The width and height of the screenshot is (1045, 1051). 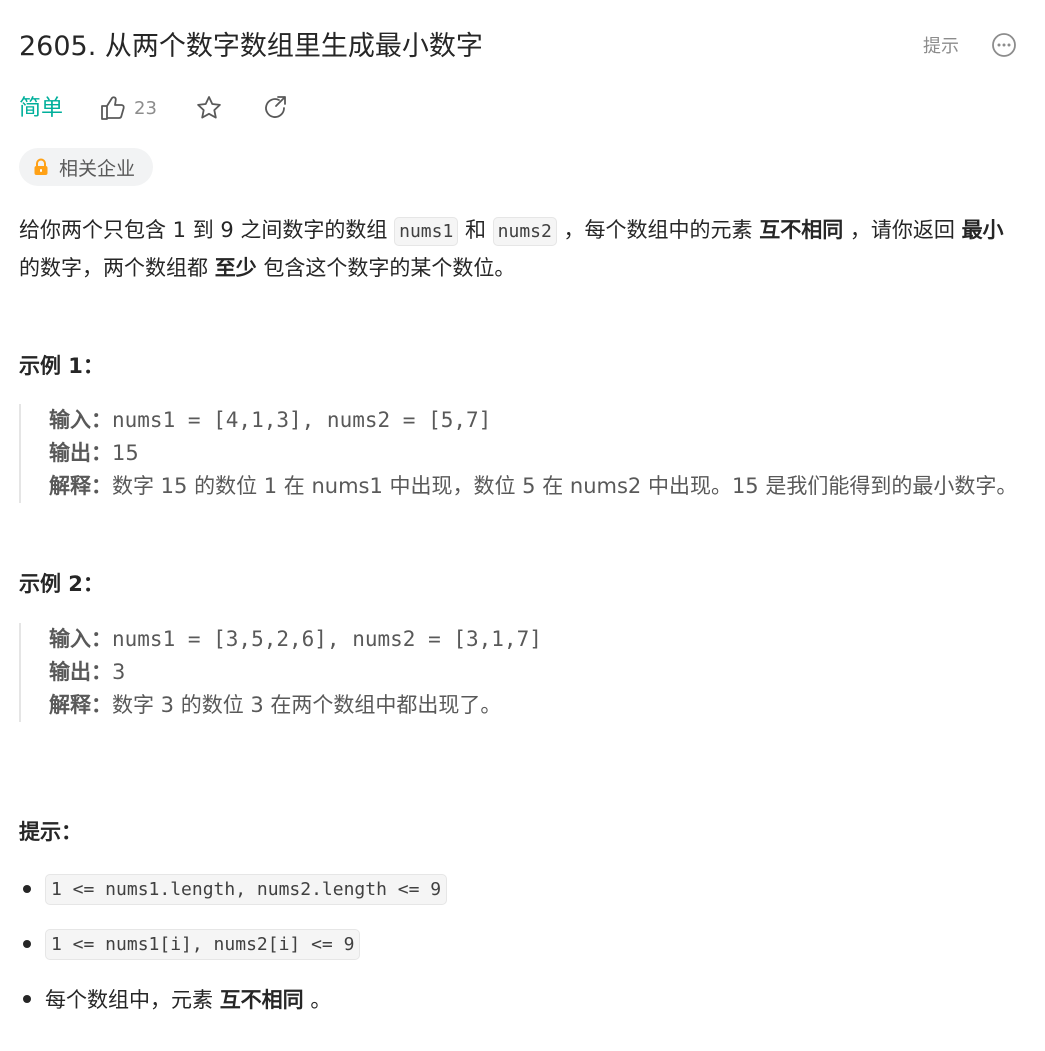 What do you see at coordinates (524, 231) in the screenshot?
I see `inline-code-nums2: nums2` at bounding box center [524, 231].